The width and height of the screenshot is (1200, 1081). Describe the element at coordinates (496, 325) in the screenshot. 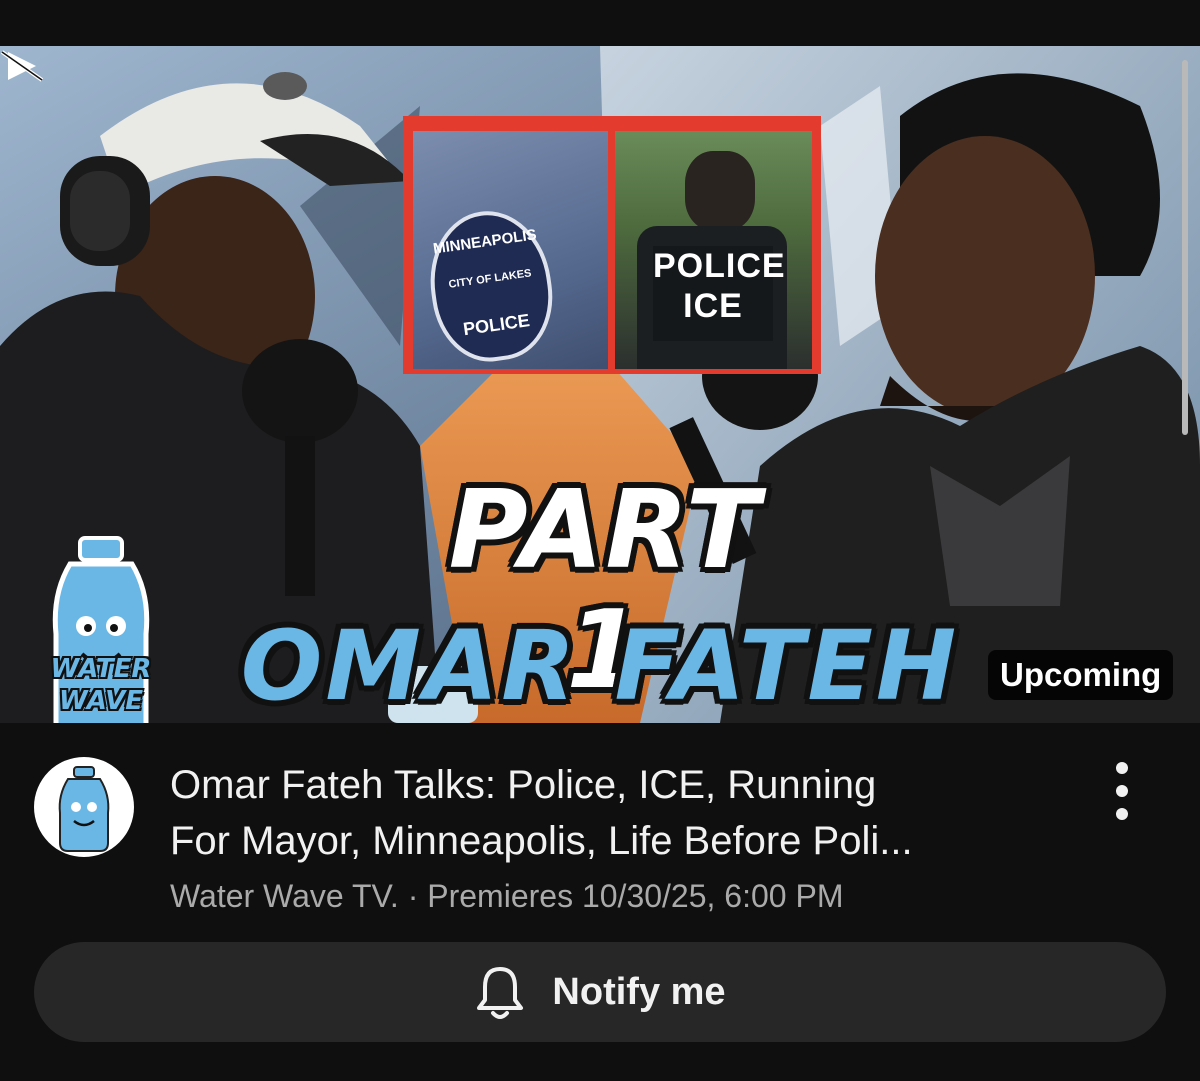

I see `patch-bottom-text: POLICE` at that location.